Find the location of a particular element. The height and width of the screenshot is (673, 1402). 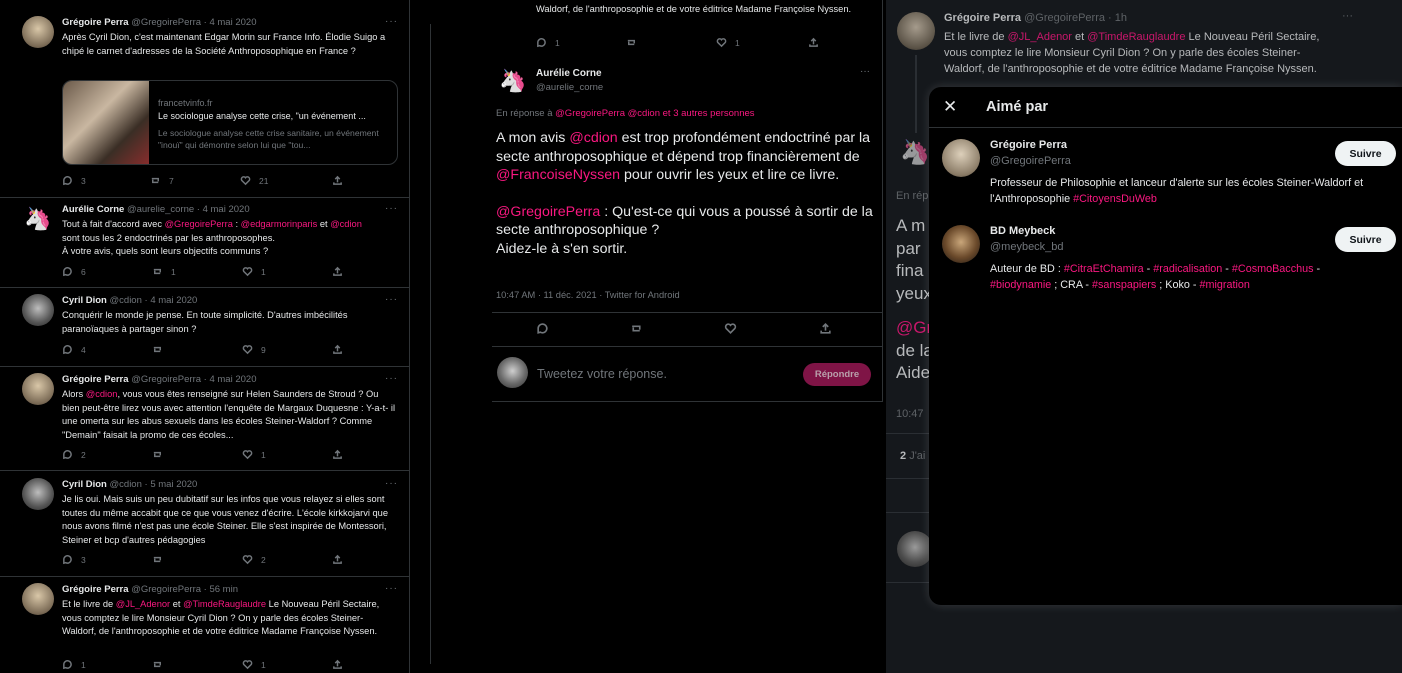

reply-button: 6 is located at coordinates (74, 271).